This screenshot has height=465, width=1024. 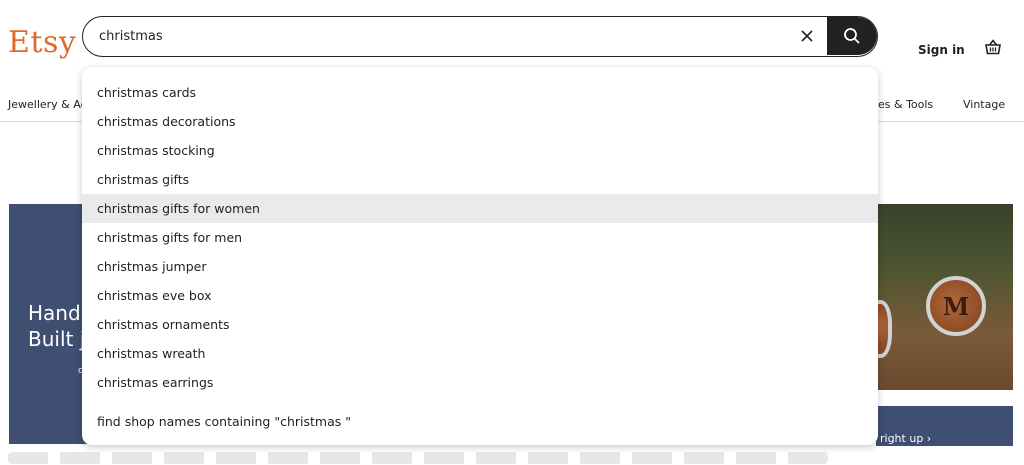 I want to click on search-input, so click(x=442, y=36).